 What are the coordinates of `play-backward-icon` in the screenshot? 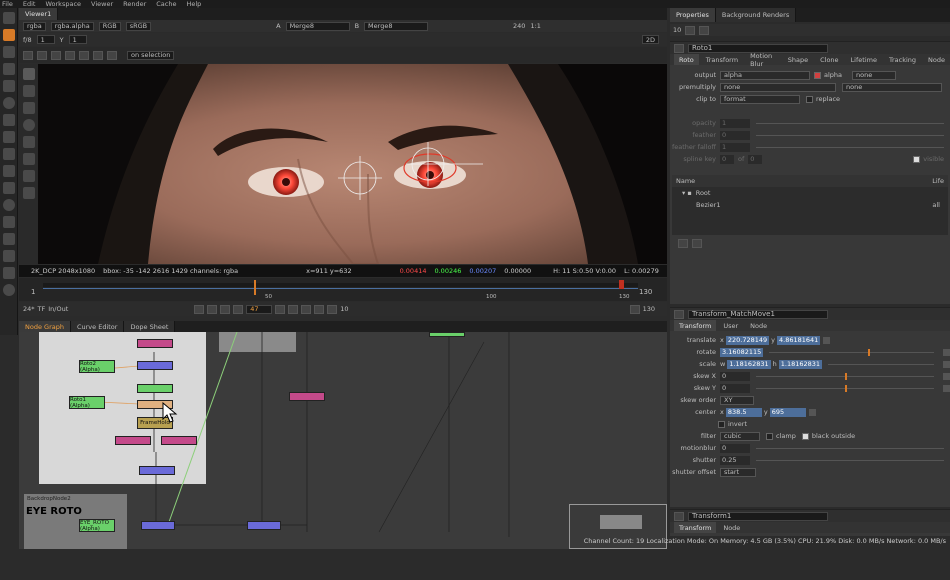 It's located at (225, 309).